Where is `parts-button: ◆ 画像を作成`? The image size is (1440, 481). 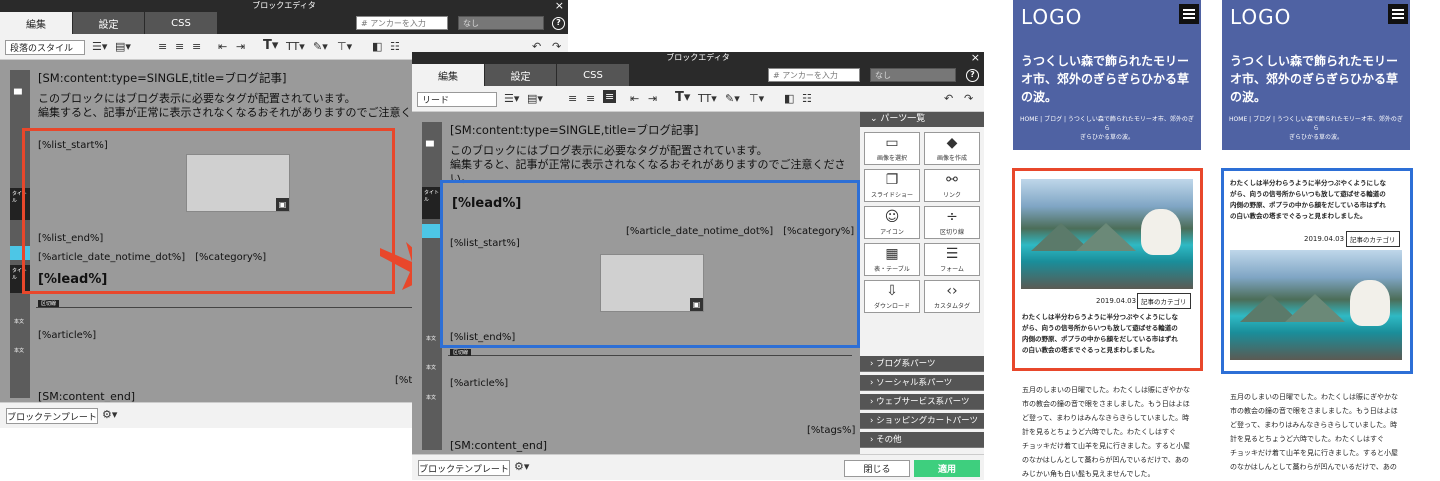 parts-button: ◆ 画像を作成 is located at coordinates (952, 148).